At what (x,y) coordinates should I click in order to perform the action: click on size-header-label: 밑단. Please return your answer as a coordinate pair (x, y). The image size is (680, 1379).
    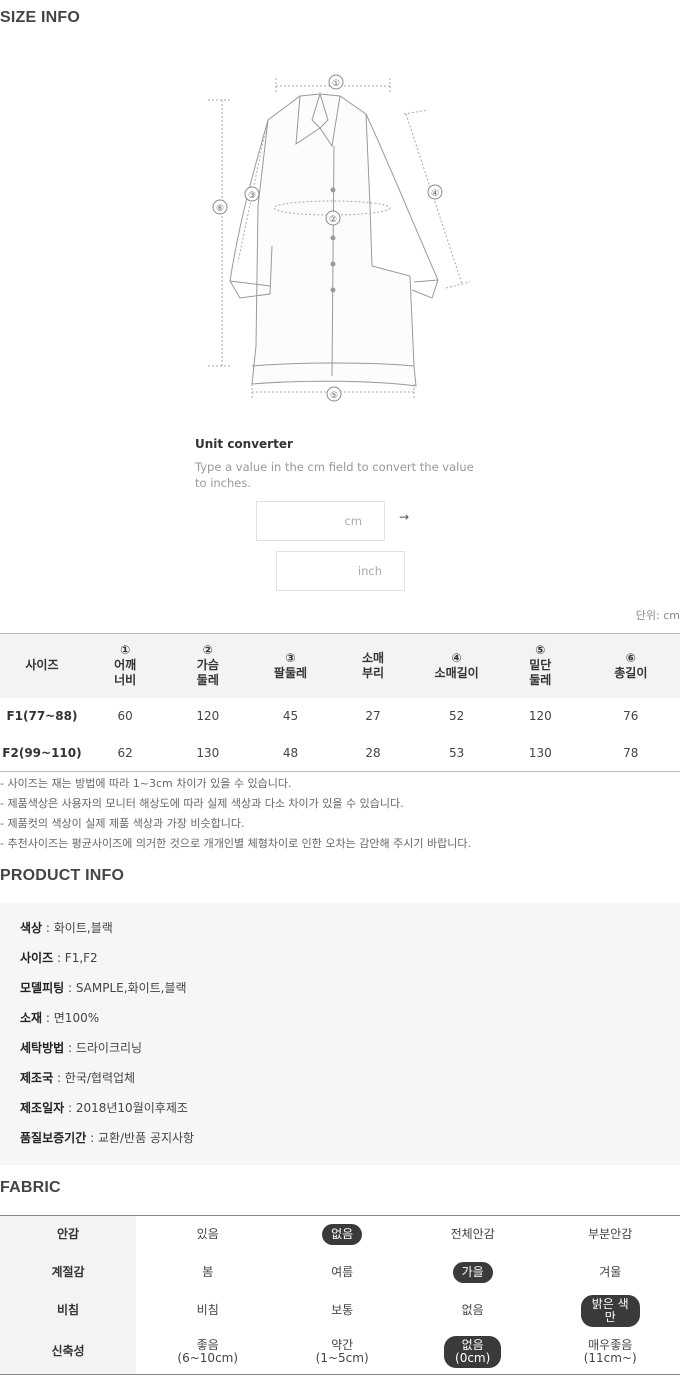
    Looking at the image, I should click on (540, 665).